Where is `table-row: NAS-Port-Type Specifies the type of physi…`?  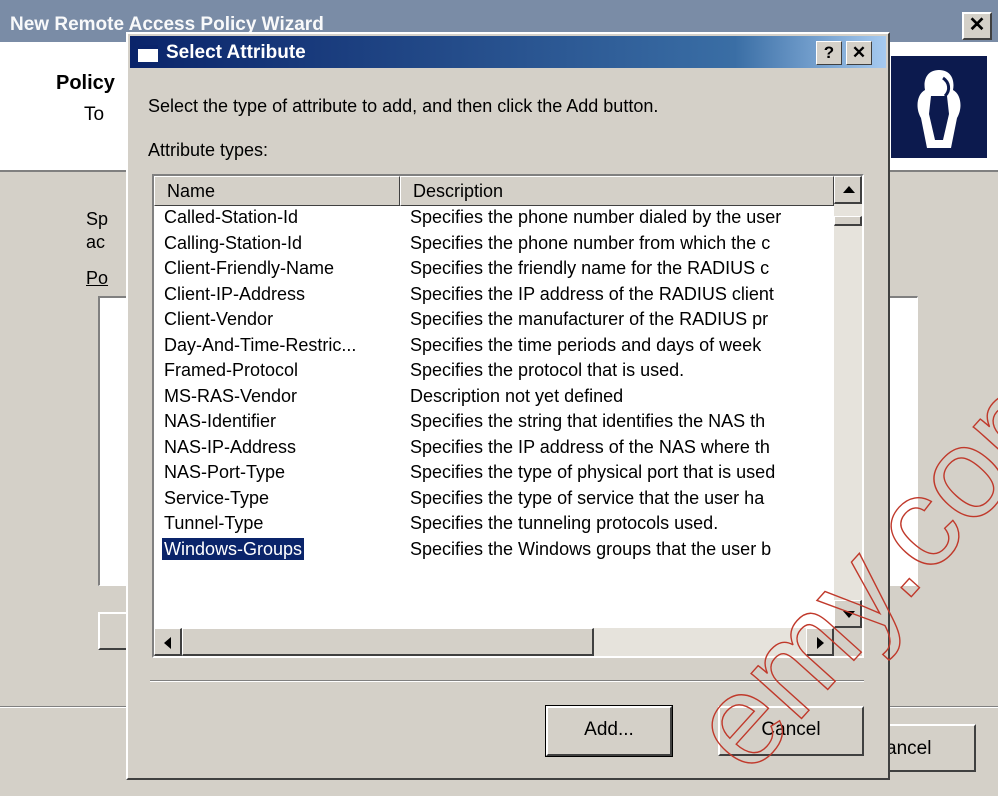 table-row: NAS-Port-Type Specifies the type of physi… is located at coordinates (494, 472).